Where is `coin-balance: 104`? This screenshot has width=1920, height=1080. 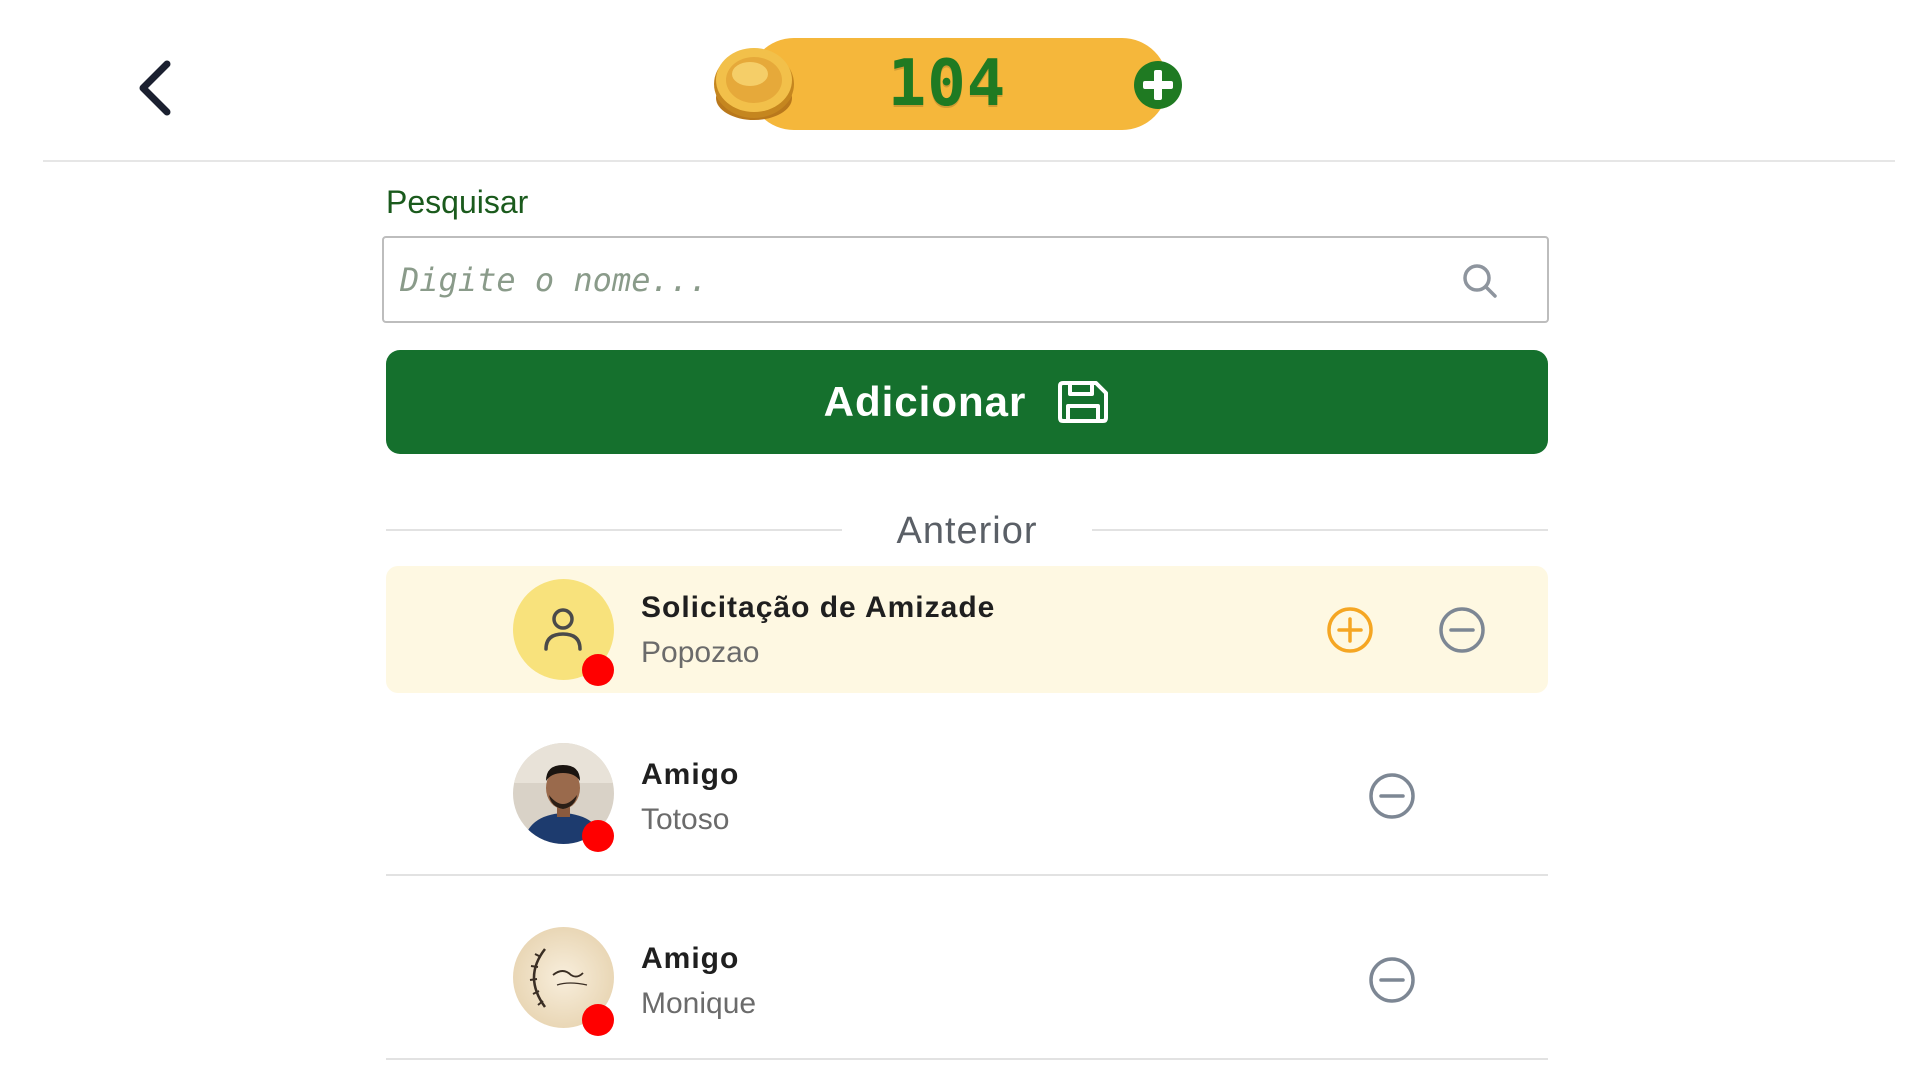 coin-balance: 104 is located at coordinates (947, 84).